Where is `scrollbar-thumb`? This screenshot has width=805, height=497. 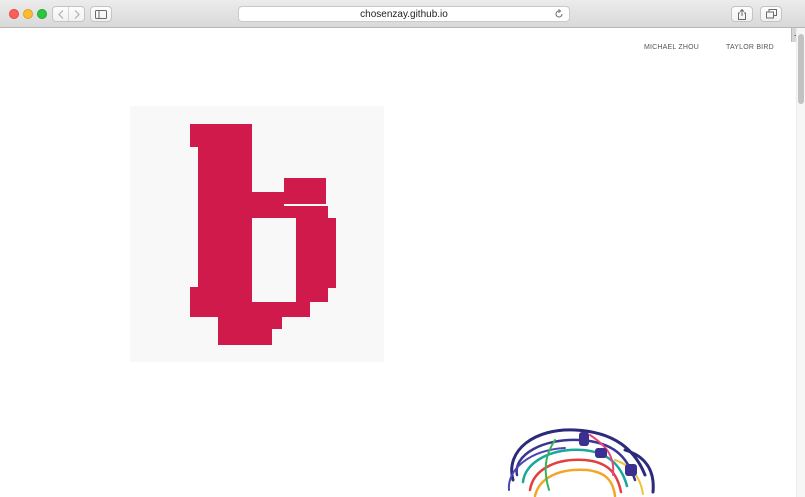 scrollbar-thumb is located at coordinates (801, 69).